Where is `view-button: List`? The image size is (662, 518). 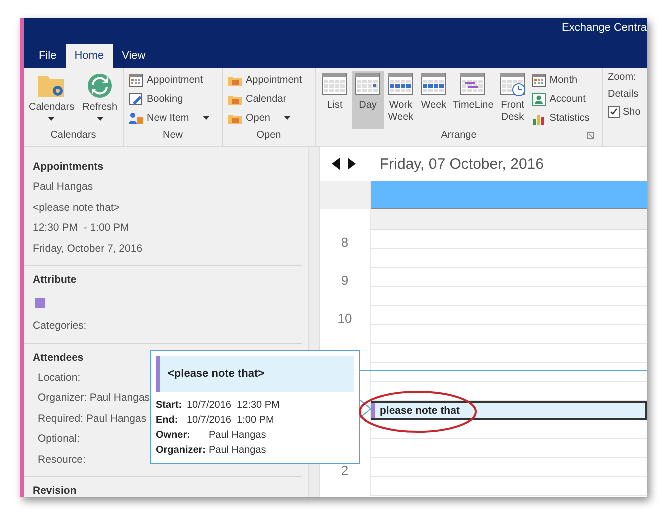 view-button: List is located at coordinates (335, 100).